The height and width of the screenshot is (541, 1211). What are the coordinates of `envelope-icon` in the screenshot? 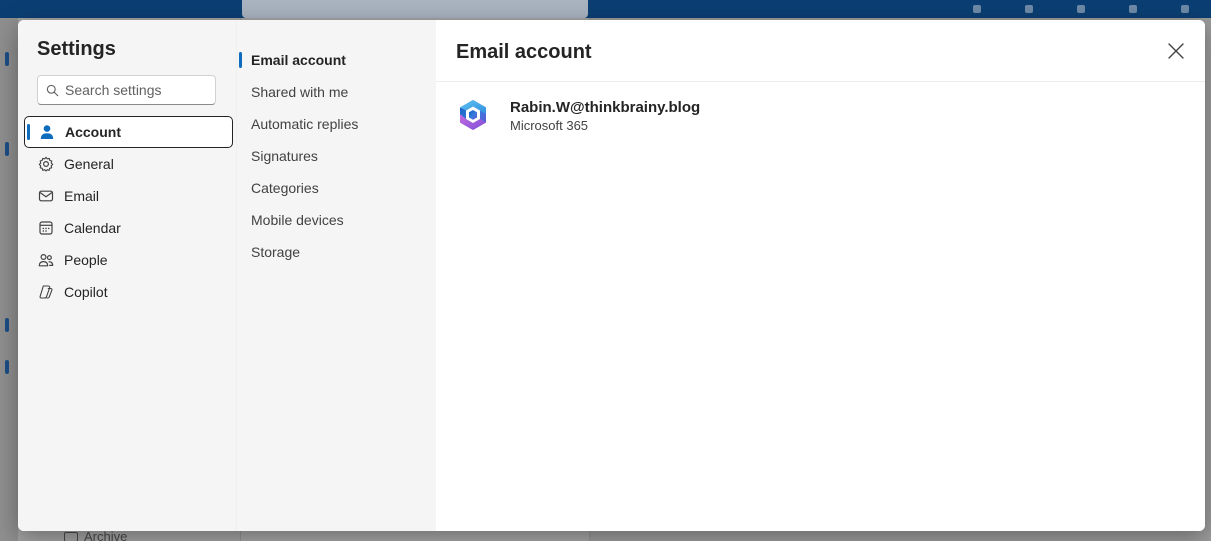 It's located at (46, 196).